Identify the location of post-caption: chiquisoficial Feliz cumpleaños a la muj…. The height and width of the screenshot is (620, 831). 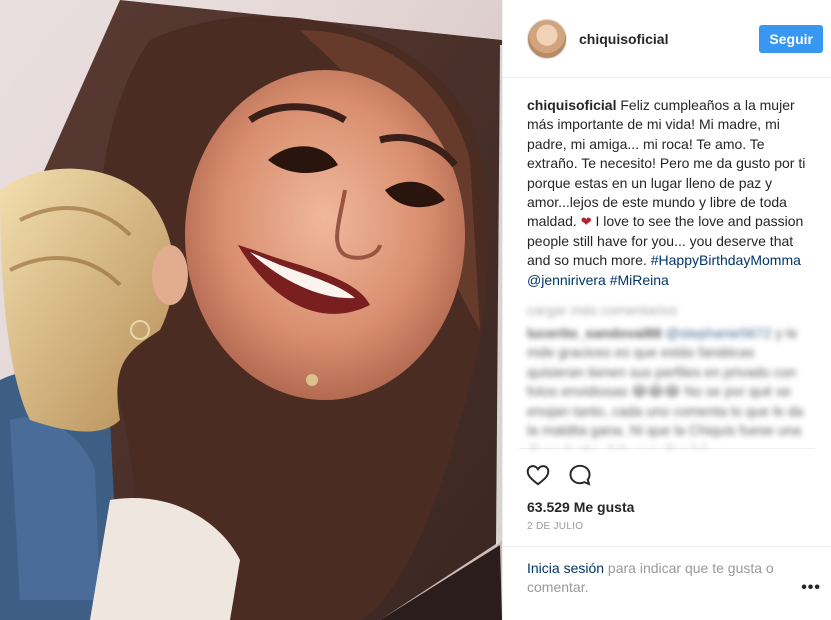
(667, 184).